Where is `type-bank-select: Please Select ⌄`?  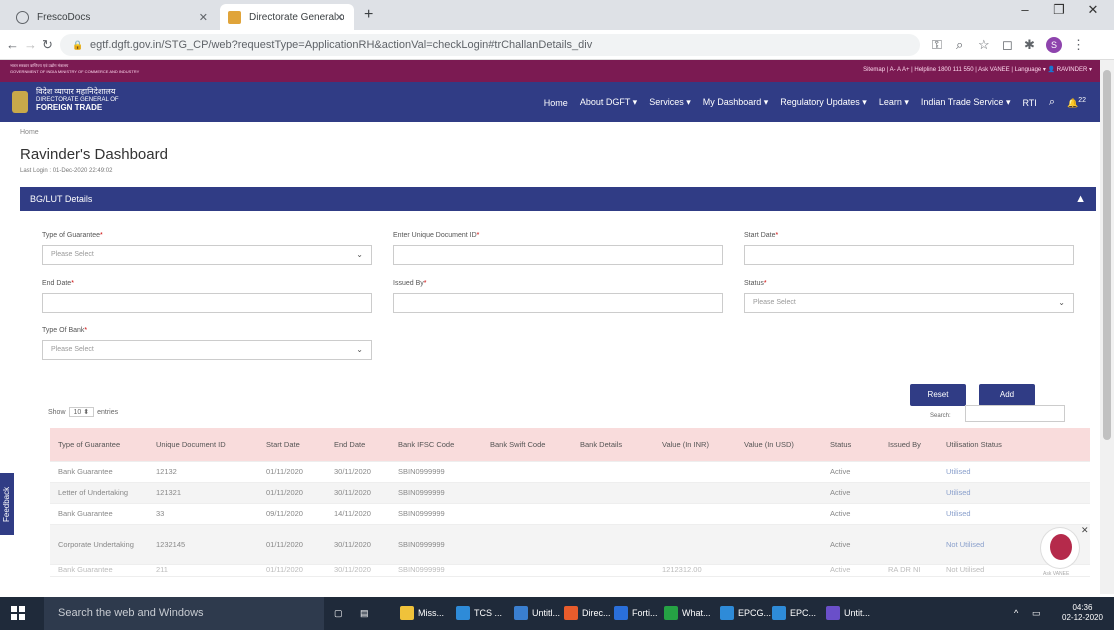 type-bank-select: Please Select ⌄ is located at coordinates (207, 350).